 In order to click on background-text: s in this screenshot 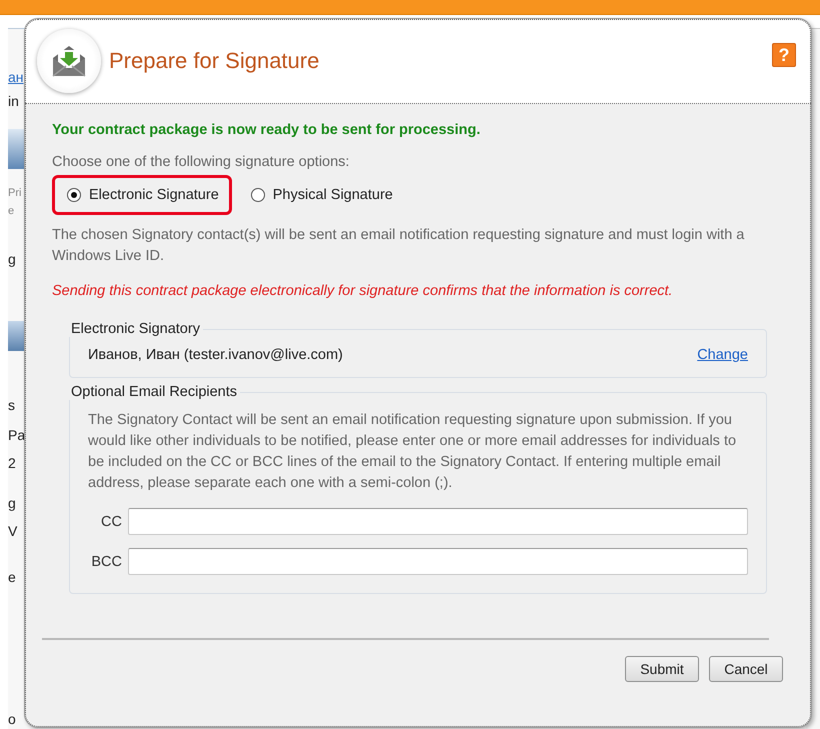, I will do `click(11, 405)`.